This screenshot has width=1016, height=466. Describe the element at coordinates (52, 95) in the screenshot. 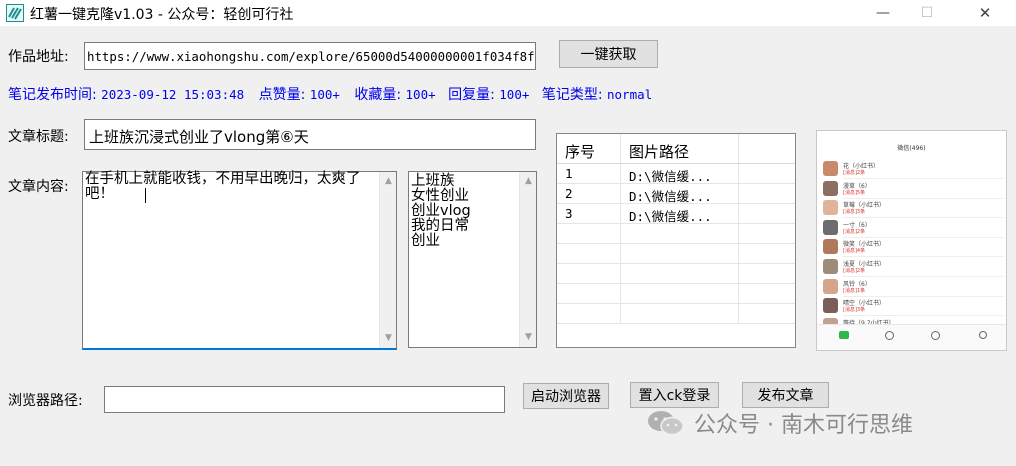

I see `publish-time-label: 笔记发布时间:` at that location.